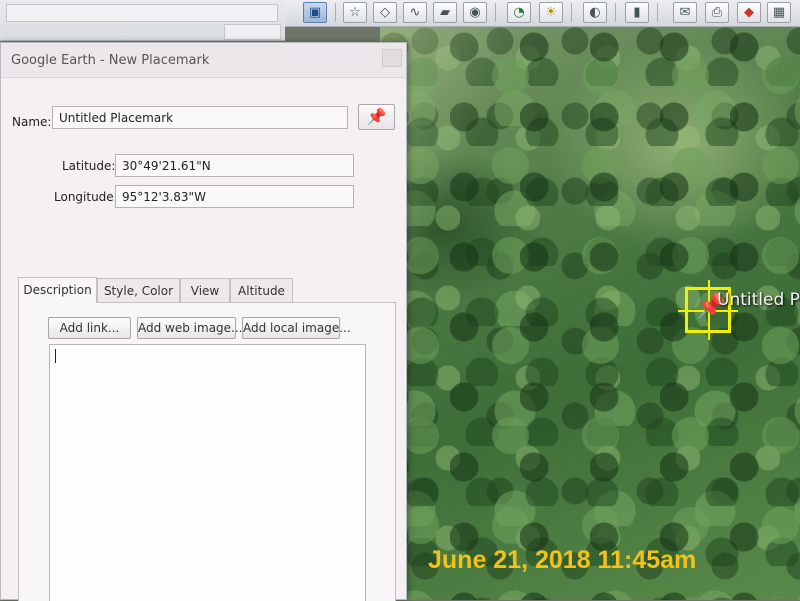  Describe the element at coordinates (758, 300) in the screenshot. I see `placemark-map-label: Untitled P` at that location.